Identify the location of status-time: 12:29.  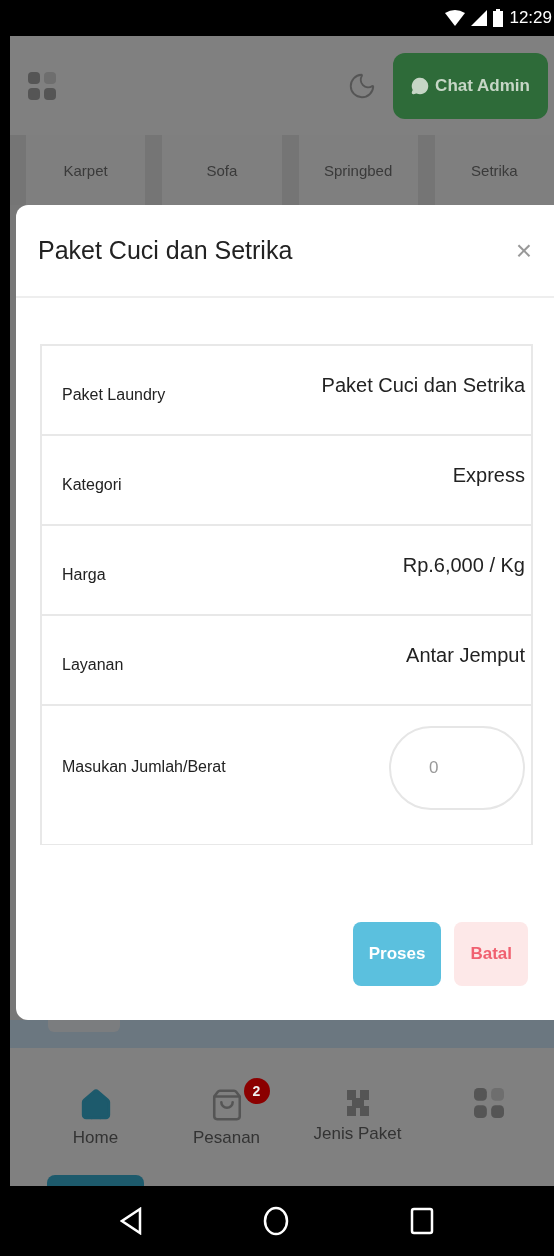
(530, 18).